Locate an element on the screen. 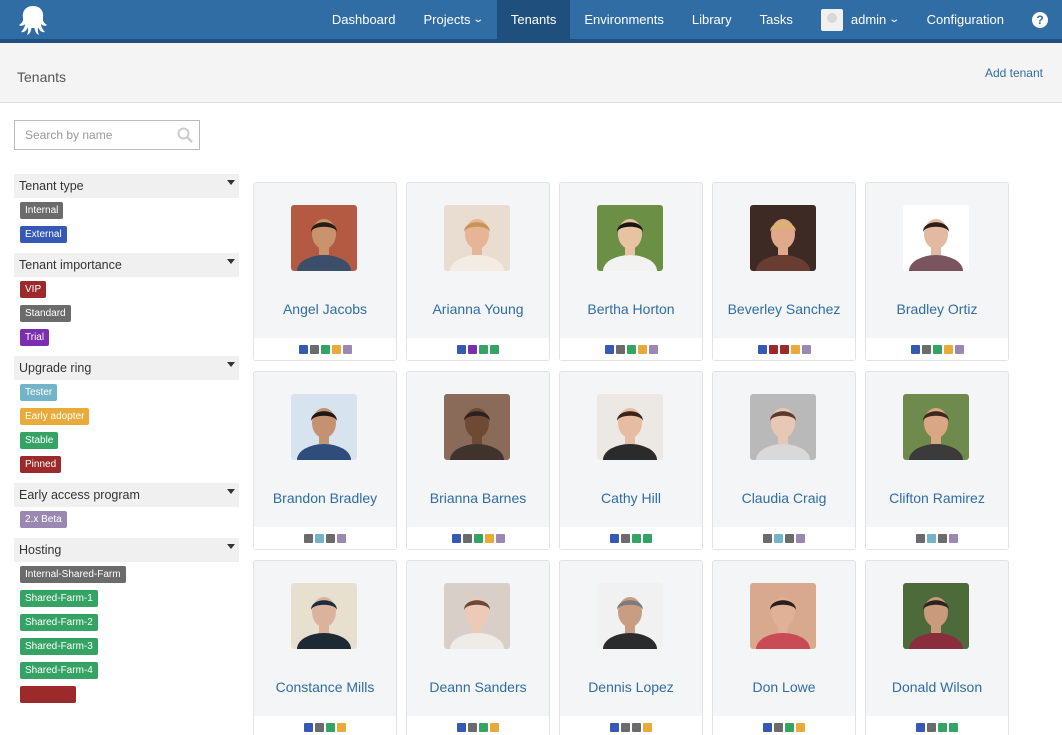  filter-tag-list: VIP Standard Trial is located at coordinates (126, 311).